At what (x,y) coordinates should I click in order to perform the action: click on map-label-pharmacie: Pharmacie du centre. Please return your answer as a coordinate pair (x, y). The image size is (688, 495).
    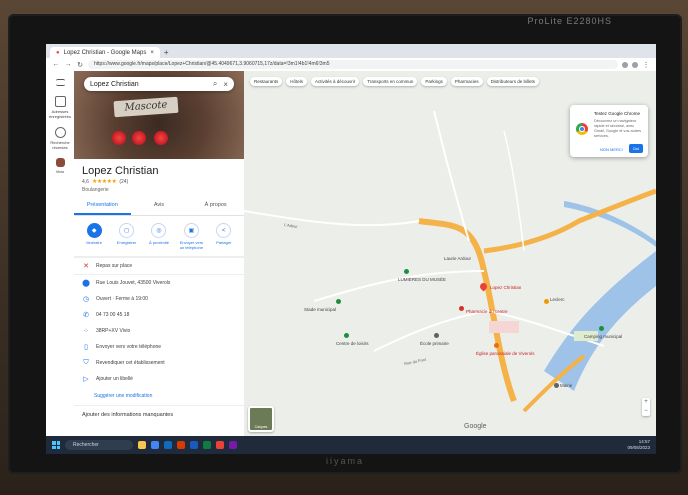
    Looking at the image, I should click on (487, 311).